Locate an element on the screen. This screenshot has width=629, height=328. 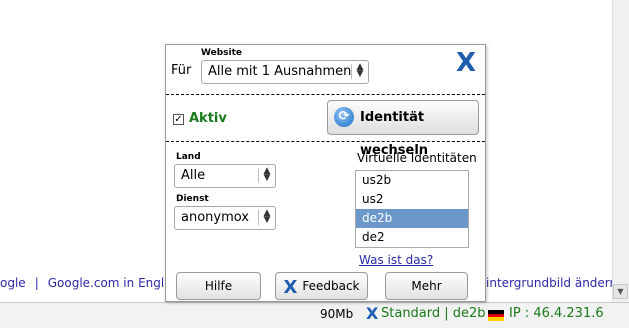
virtual-identities-label: Virtuelle Identitäten is located at coordinates (417, 158).